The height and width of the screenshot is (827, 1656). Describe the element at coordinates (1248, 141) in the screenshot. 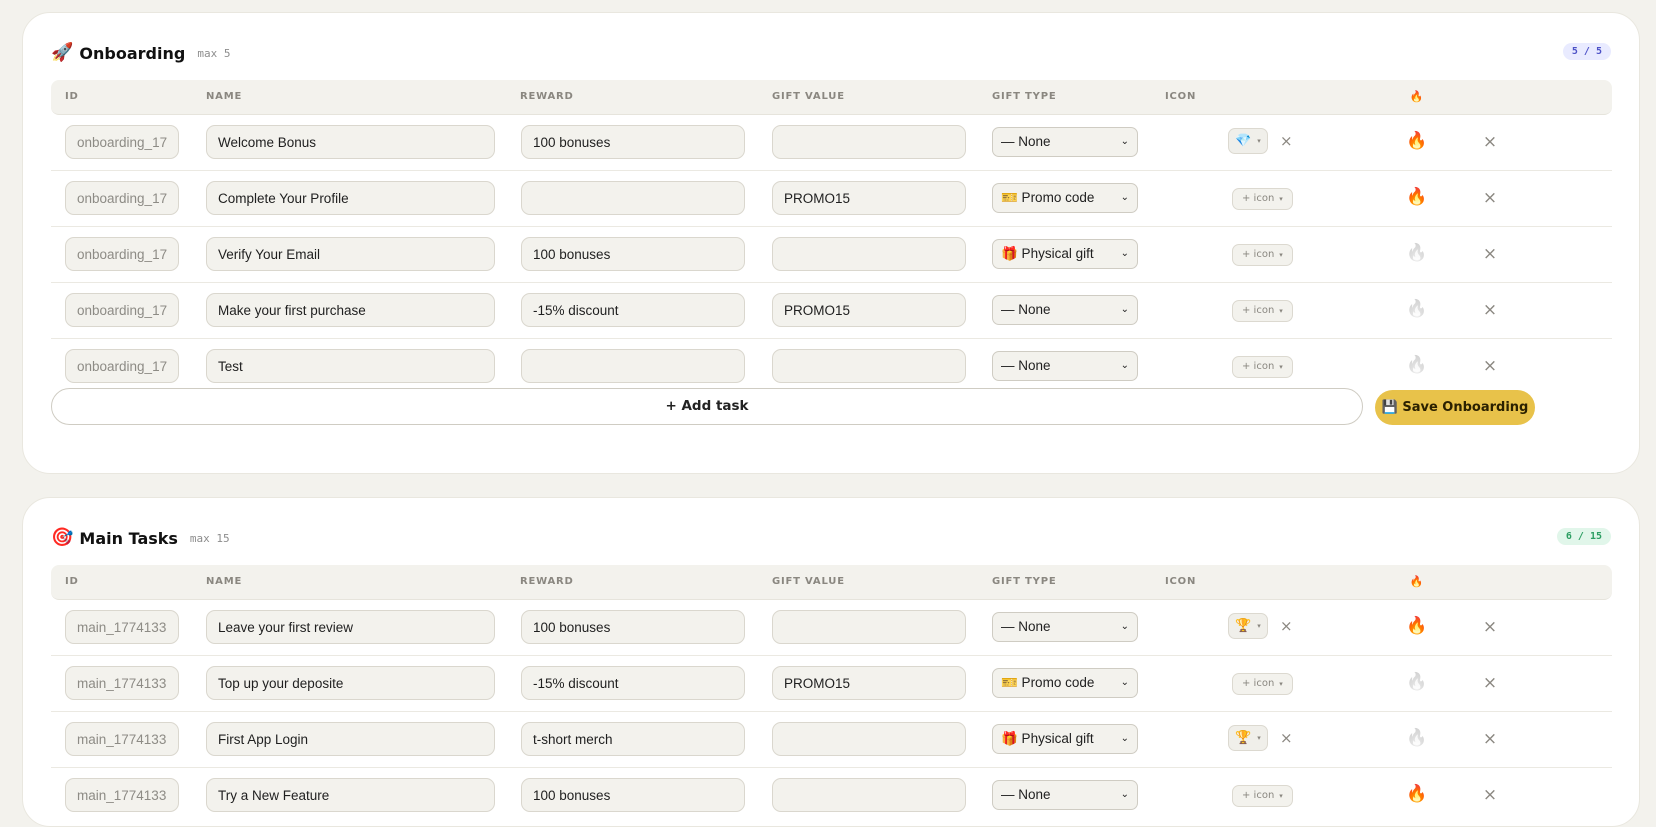

I see `icon-picker: 💎 ▾` at that location.